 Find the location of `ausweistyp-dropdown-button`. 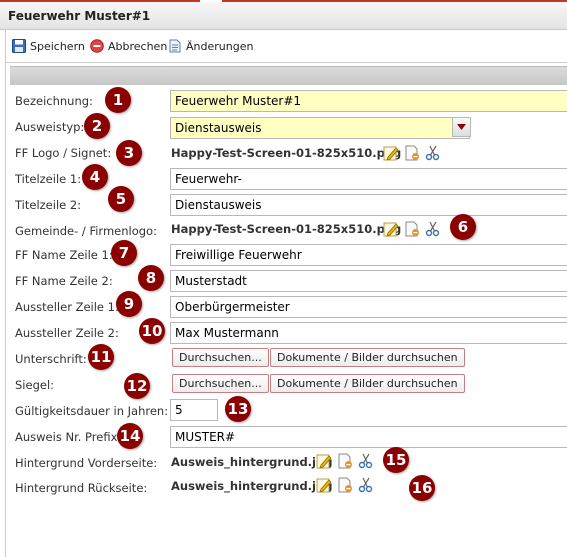

ausweistyp-dropdown-button is located at coordinates (461, 127).